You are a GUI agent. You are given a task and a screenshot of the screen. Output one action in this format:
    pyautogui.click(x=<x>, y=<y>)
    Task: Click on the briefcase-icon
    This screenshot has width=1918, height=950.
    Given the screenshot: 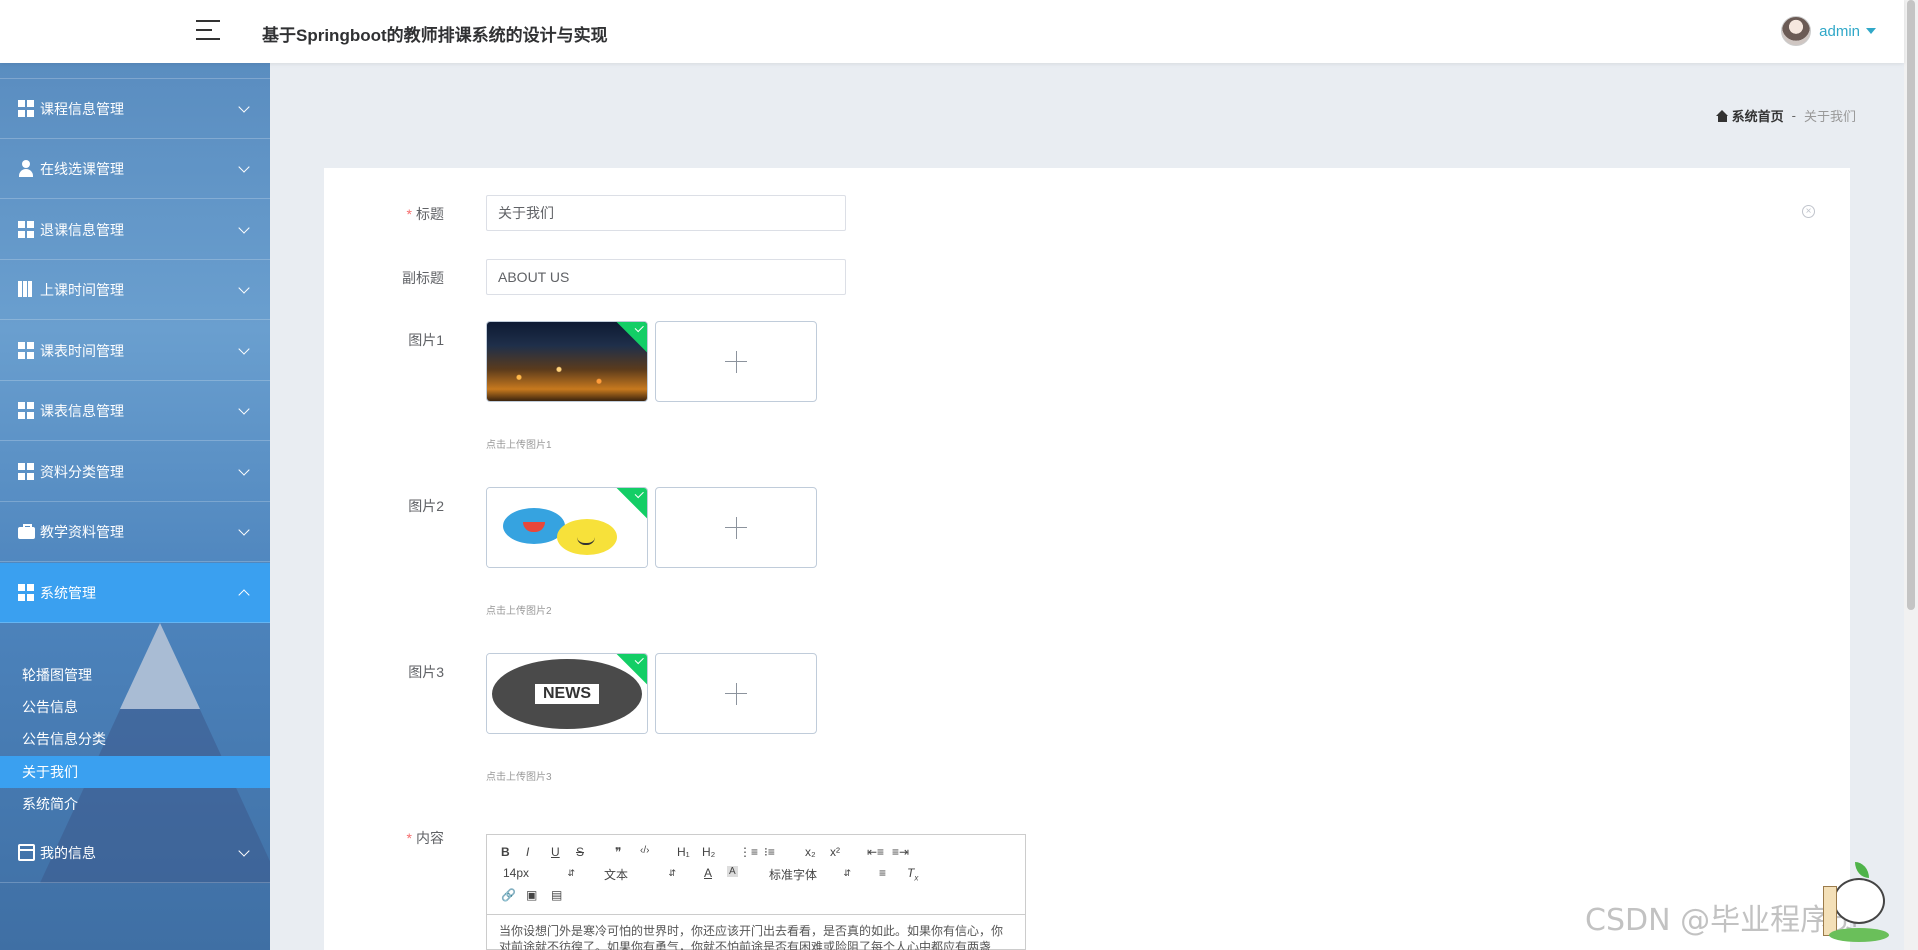 What is the action you would take?
    pyautogui.click(x=26, y=531)
    